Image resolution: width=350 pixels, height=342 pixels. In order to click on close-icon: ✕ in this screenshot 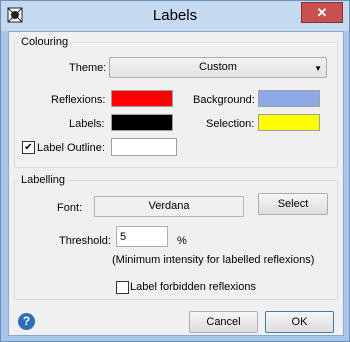, I will do `click(322, 12)`.